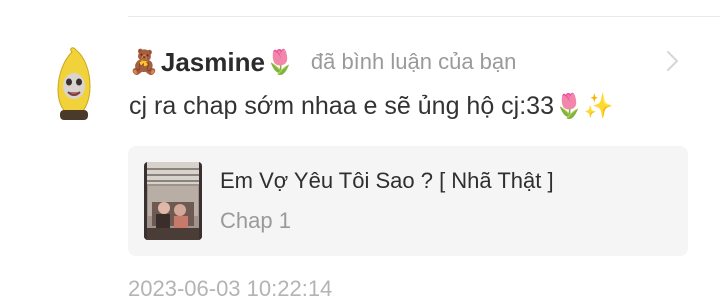 The height and width of the screenshot is (302, 720). I want to click on comment-header: 🧸 Jasmine 🌷 đã bình luận của bạn, so click(322, 62).